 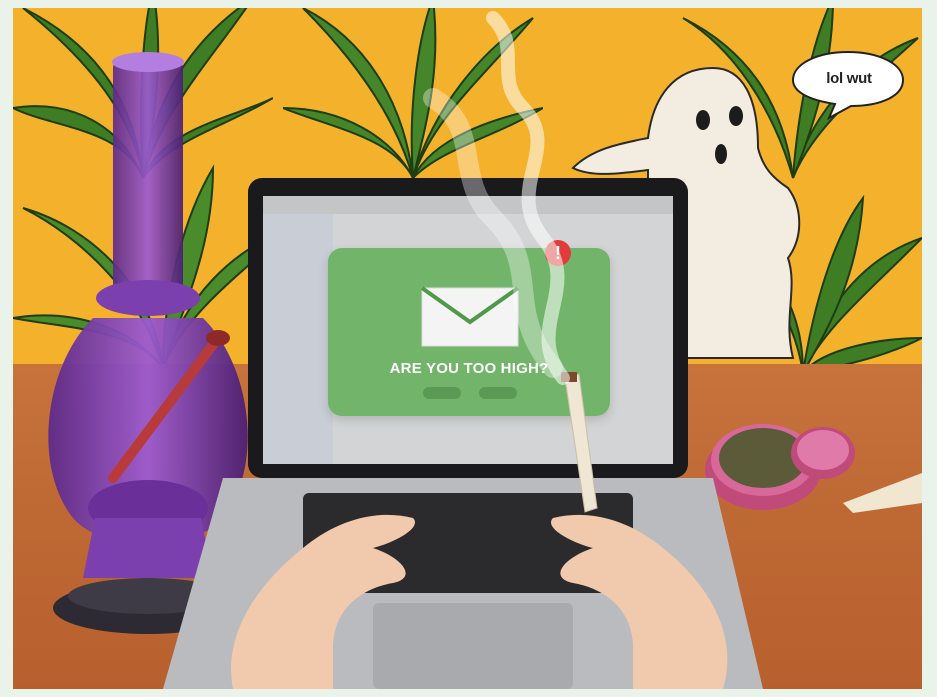 What do you see at coordinates (323, 601) in the screenshot?
I see `left-hand` at bounding box center [323, 601].